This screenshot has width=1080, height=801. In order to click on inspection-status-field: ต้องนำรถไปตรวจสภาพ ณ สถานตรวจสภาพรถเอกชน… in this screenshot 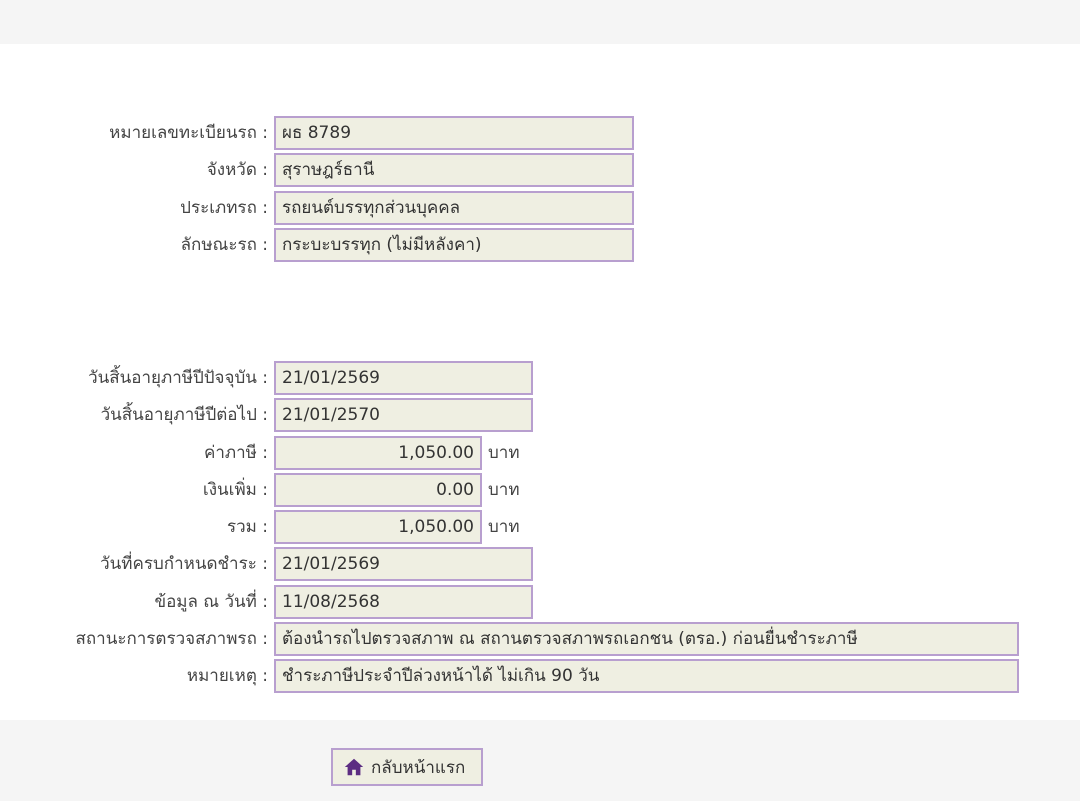, I will do `click(646, 639)`.